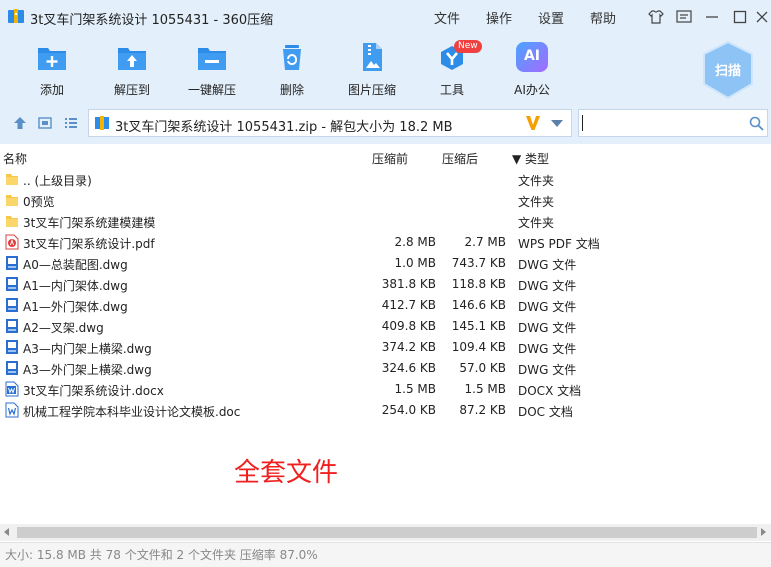 The width and height of the screenshot is (771, 567). I want to click on file-name: A1—外门架体.dwg, so click(75, 307).